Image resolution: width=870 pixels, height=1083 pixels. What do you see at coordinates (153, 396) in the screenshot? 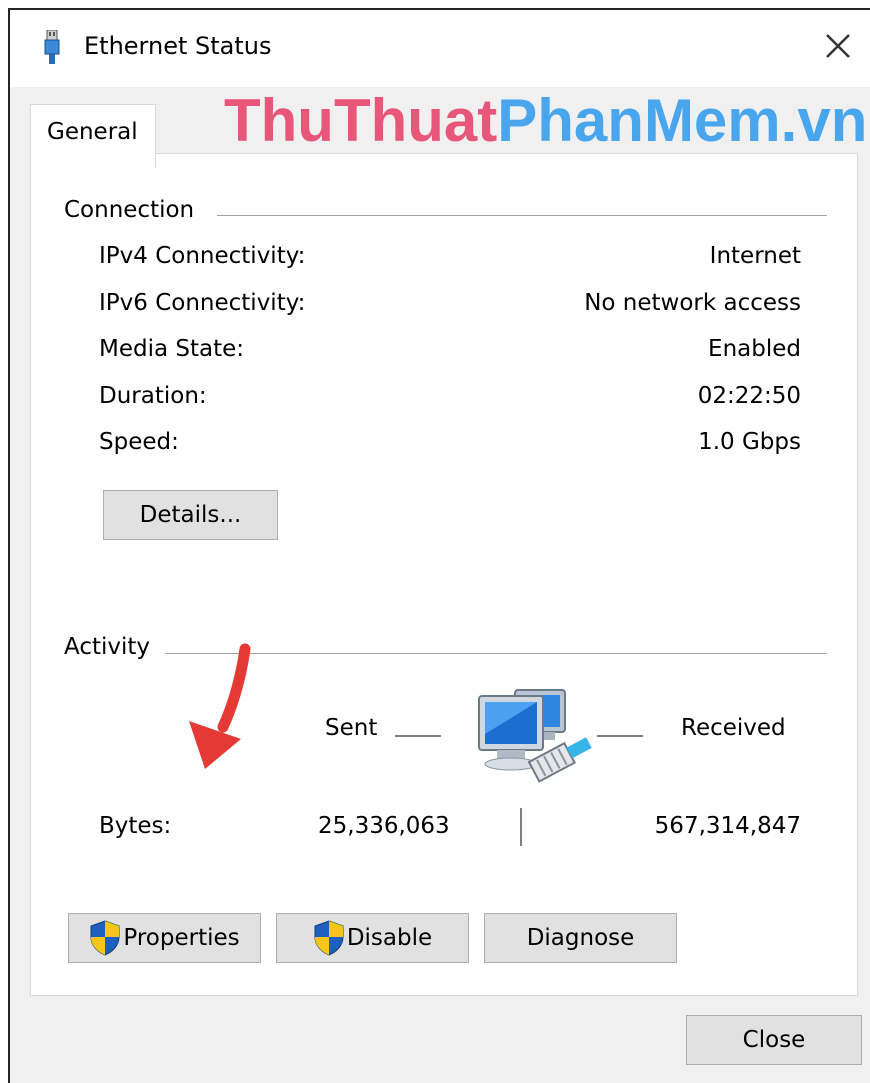
I see `duration-label: Duration:` at bounding box center [153, 396].